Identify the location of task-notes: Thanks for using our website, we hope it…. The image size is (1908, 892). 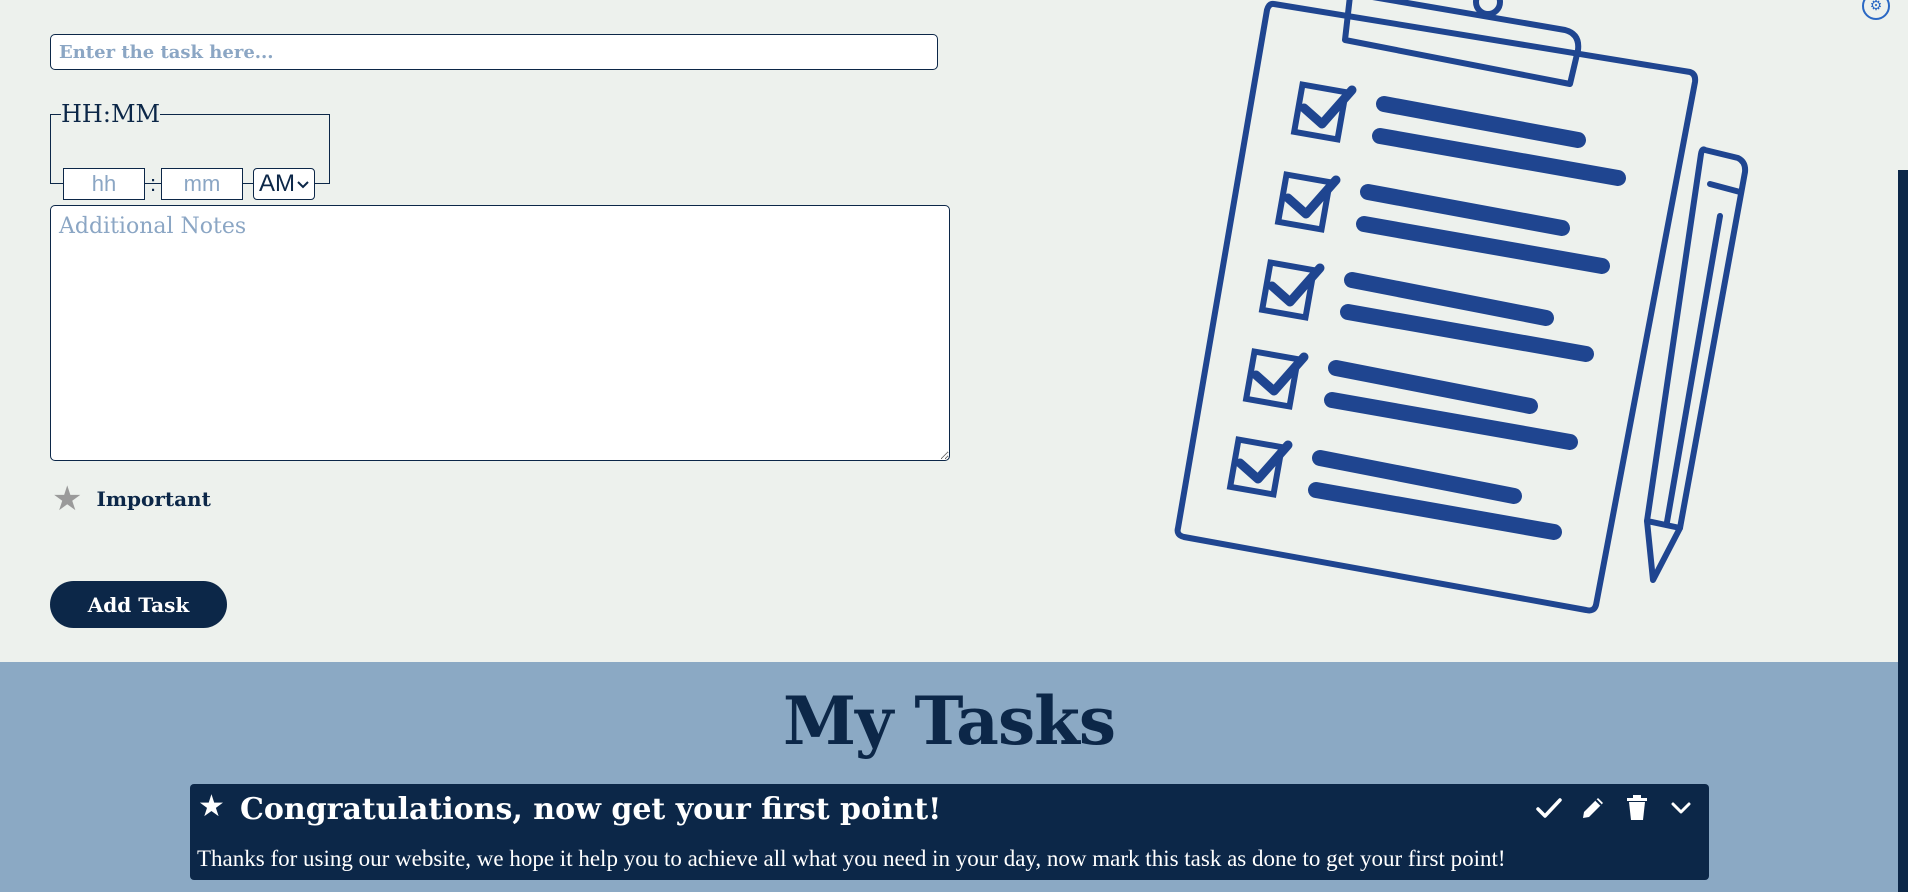
(851, 858).